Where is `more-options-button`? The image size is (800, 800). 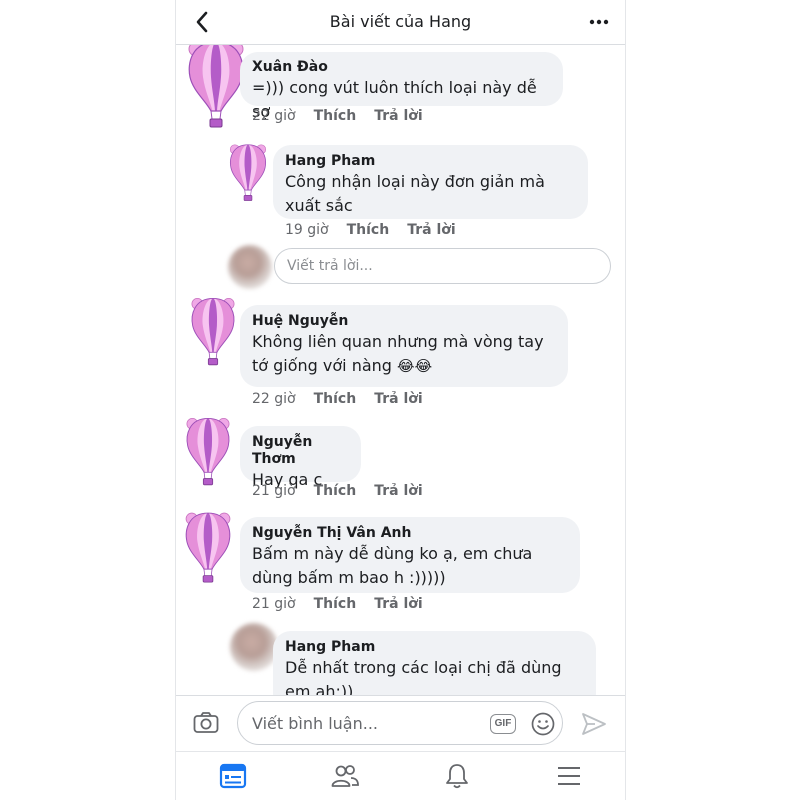
more-options-button is located at coordinates (599, 22).